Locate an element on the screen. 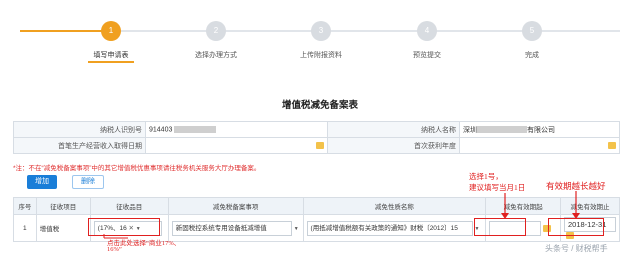 This screenshot has width=640, height=256. start-date-arrow-head is located at coordinates (505, 216).